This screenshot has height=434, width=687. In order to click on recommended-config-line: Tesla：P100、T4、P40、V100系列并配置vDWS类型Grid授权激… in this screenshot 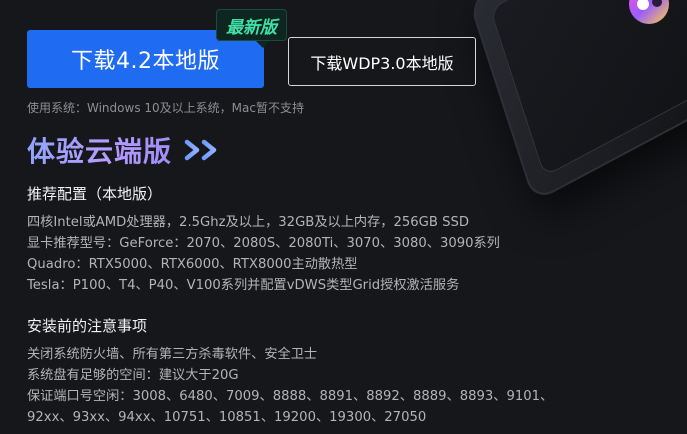, I will do `click(243, 285)`.